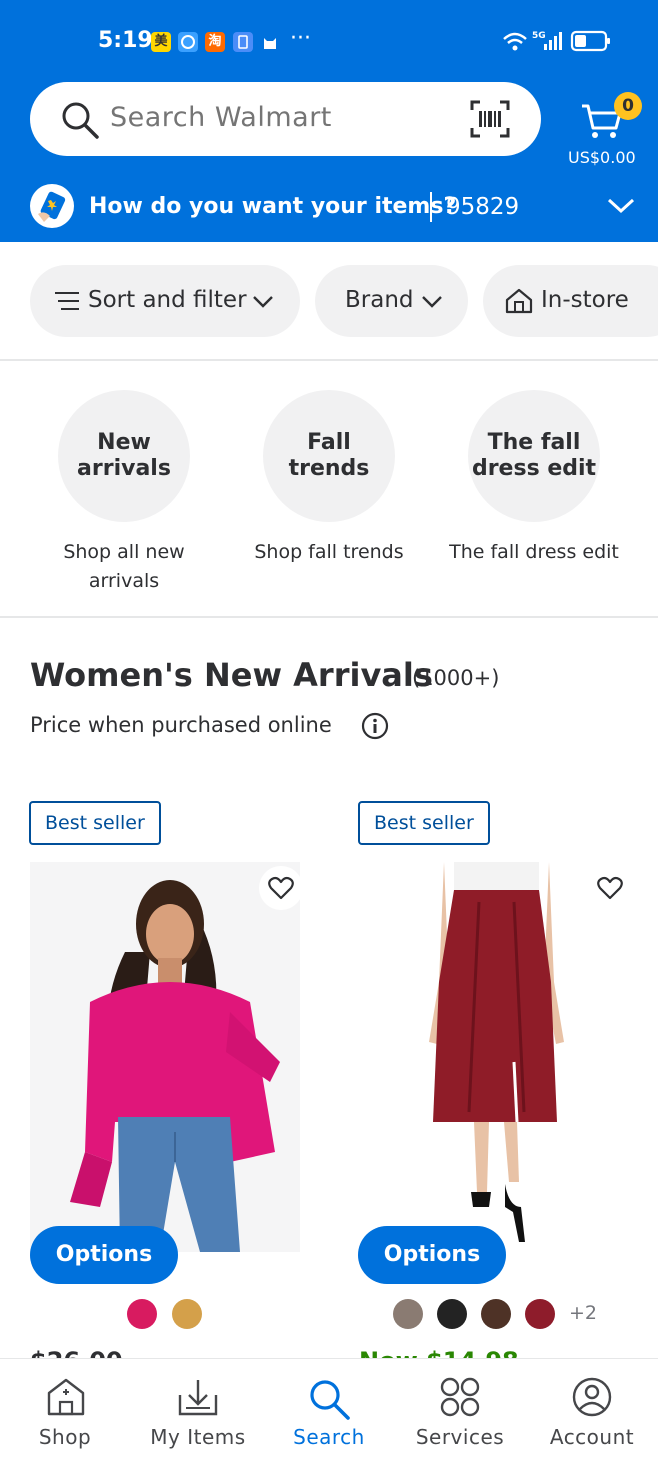 The width and height of the screenshot is (658, 1462). I want to click on nav-label: Services, so click(460, 1437).